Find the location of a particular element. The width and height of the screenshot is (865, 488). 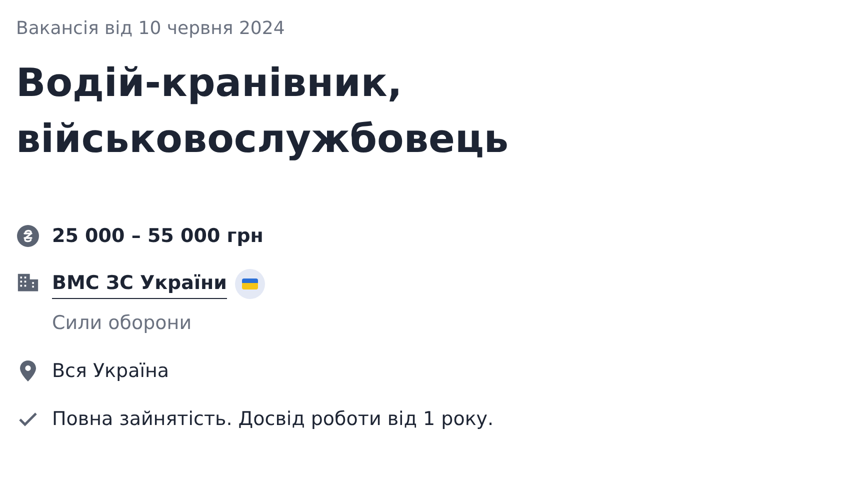

salary-range: 25 000 – 55 000 грн is located at coordinates (158, 236).